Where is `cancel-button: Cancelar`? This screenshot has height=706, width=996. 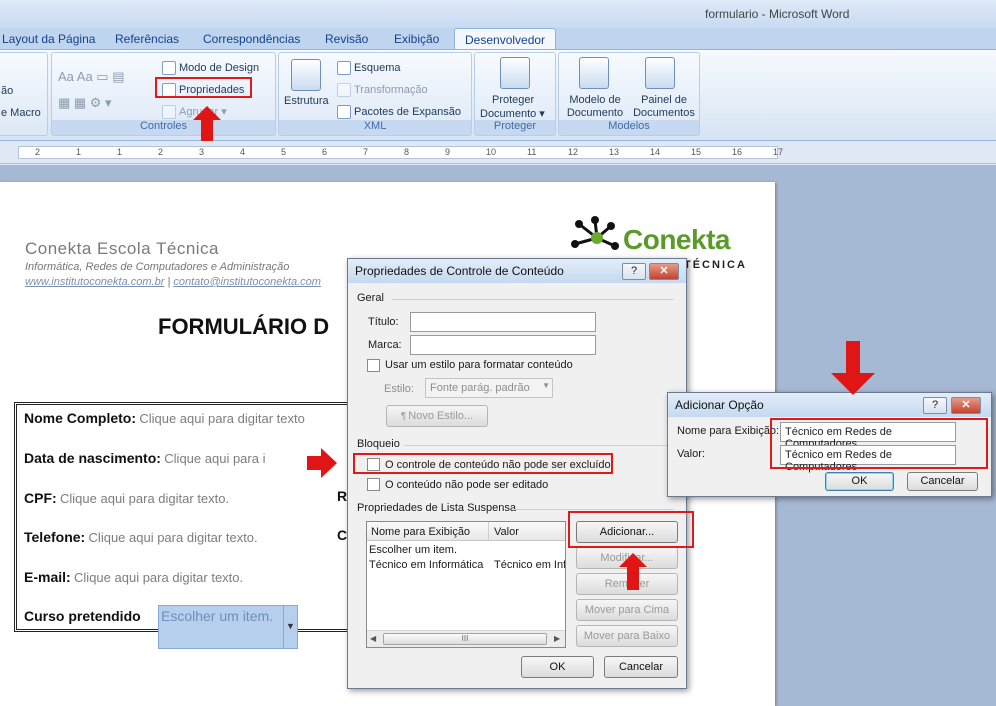 cancel-button: Cancelar is located at coordinates (641, 667).